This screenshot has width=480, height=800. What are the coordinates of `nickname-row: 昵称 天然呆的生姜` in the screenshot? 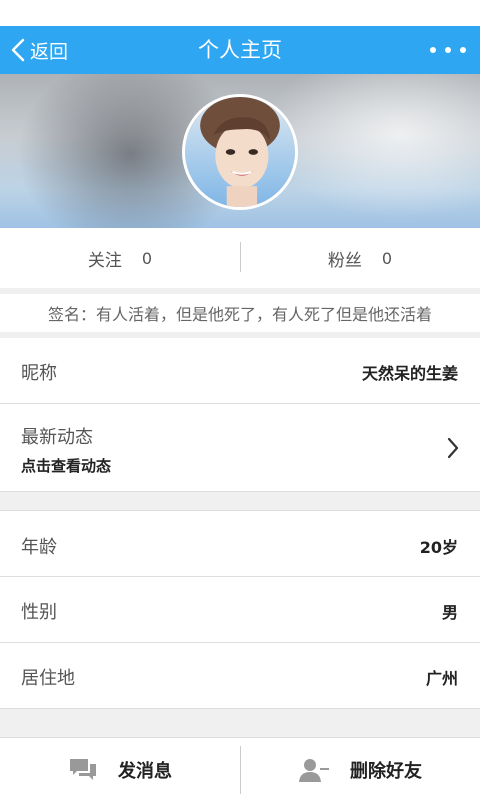 It's located at (240, 371).